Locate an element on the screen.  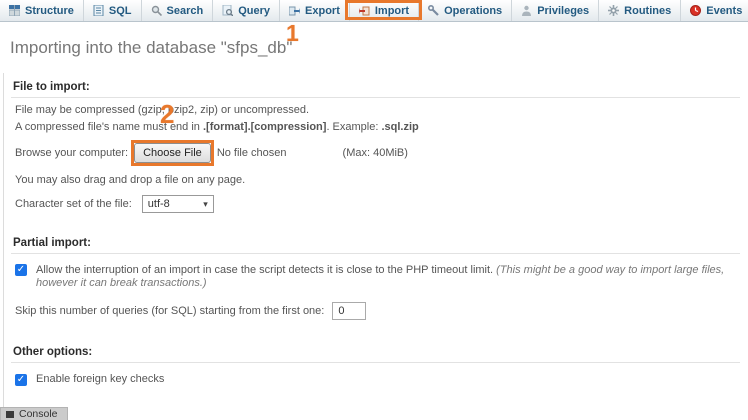
section-heading-file-to-import: File to import: is located at coordinates (375, 88).